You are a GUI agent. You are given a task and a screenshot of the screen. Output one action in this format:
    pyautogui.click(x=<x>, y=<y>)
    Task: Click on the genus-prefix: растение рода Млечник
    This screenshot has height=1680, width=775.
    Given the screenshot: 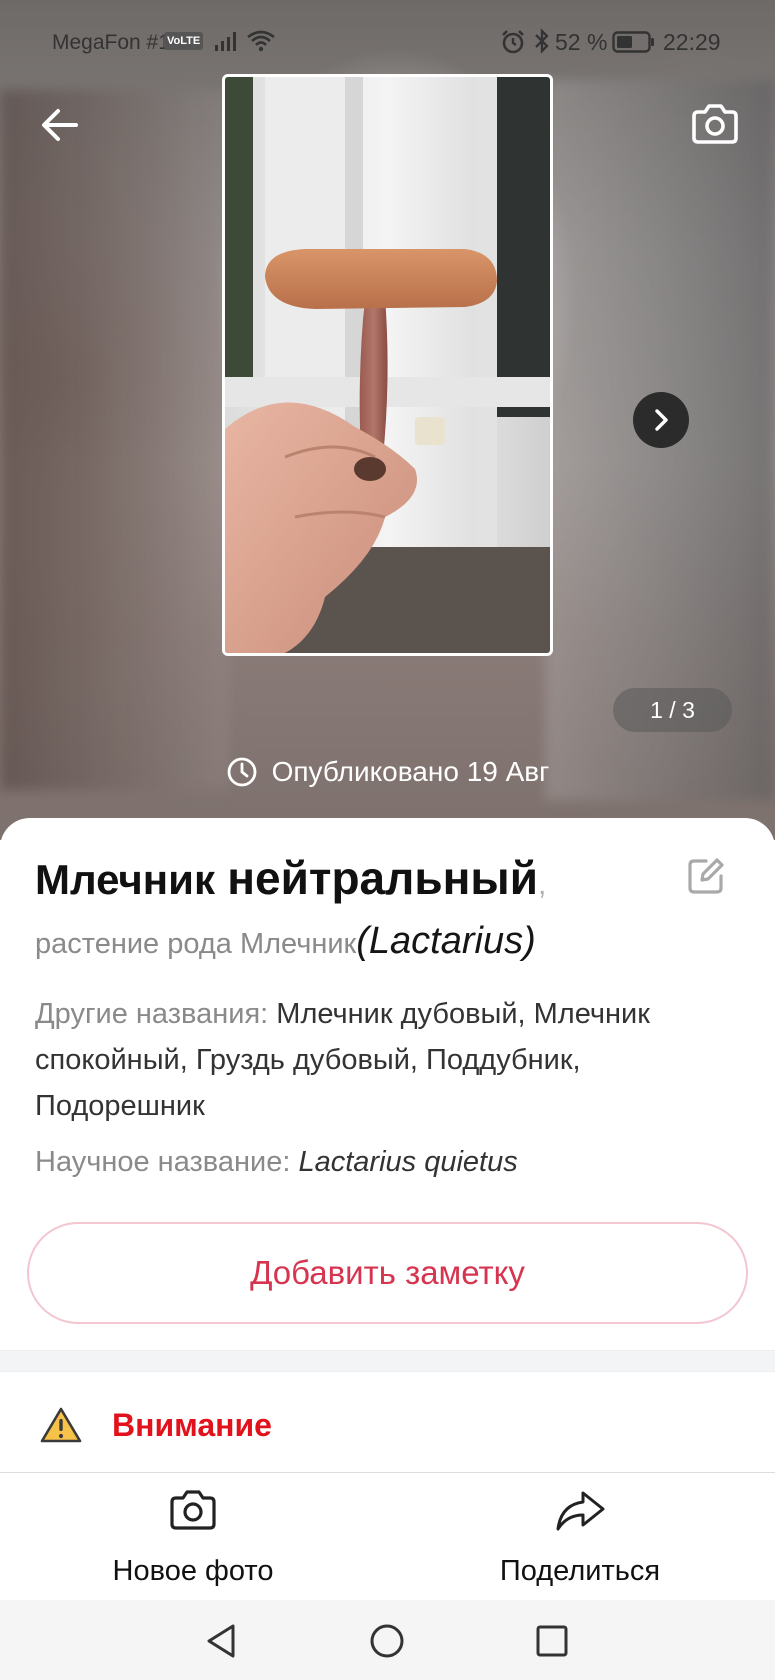 What is the action you would take?
    pyautogui.click(x=196, y=944)
    